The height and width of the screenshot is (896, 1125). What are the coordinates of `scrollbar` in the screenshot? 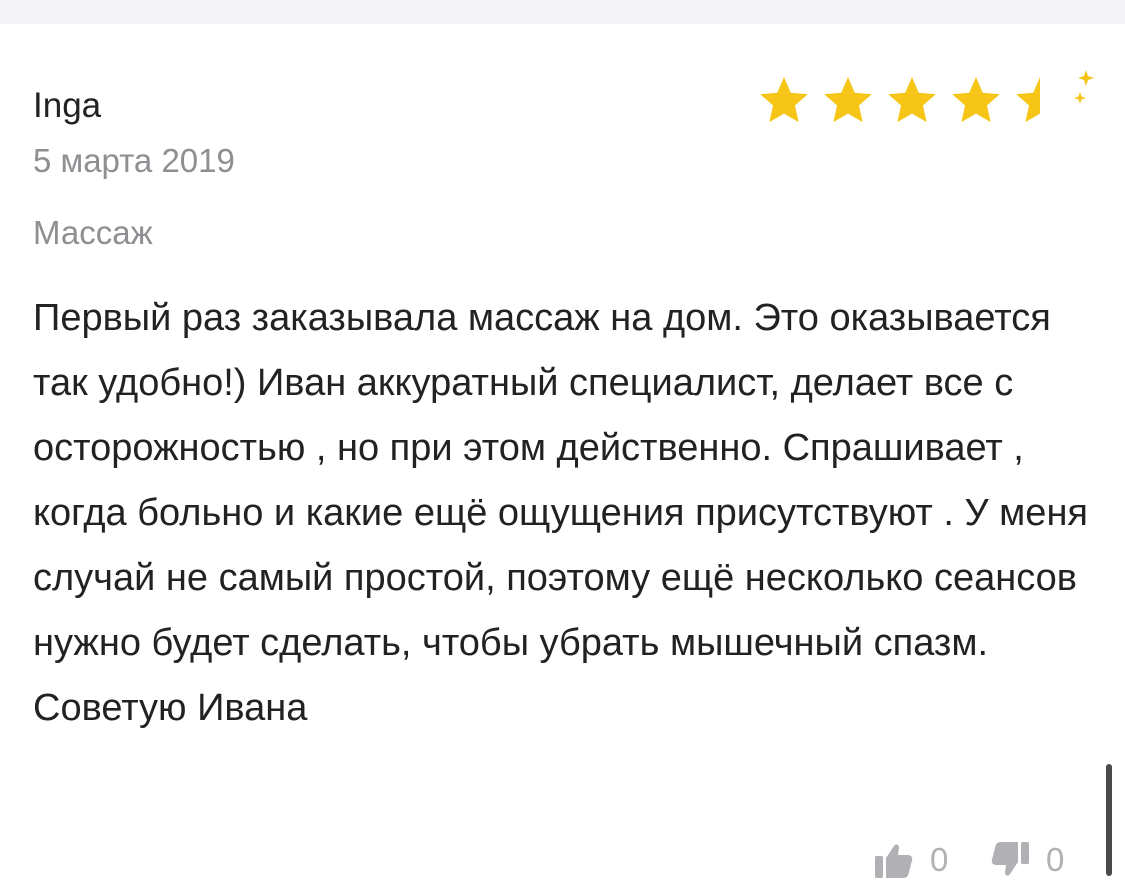 It's located at (1109, 820).